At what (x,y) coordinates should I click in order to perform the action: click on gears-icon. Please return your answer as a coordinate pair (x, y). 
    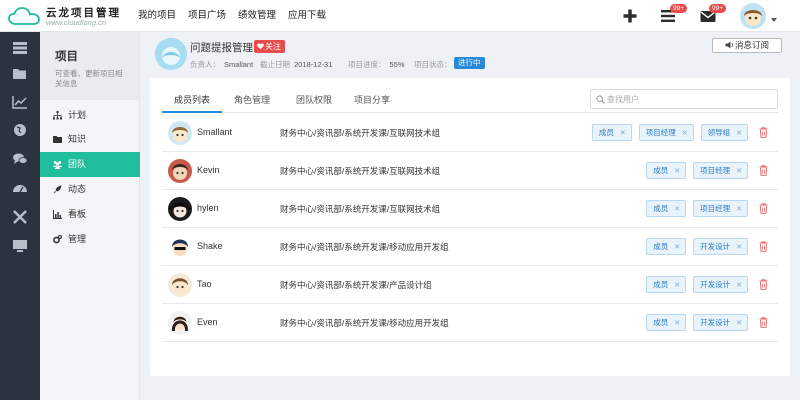
    Looking at the image, I should click on (57, 239).